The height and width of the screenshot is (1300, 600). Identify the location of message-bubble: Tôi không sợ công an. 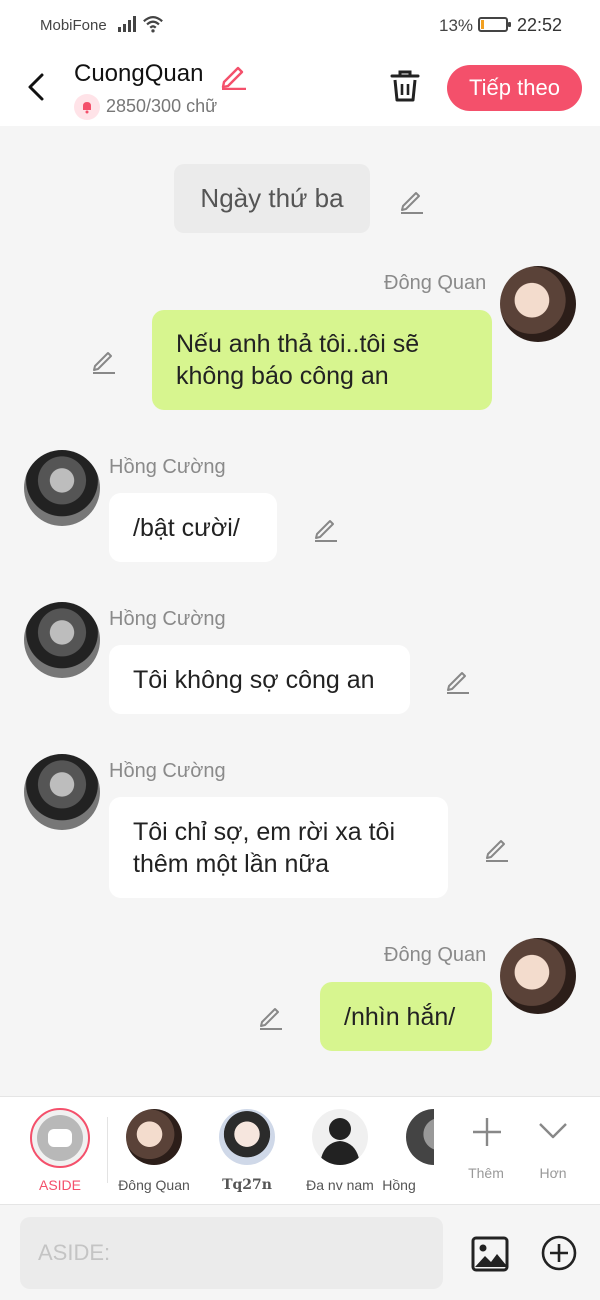
(259, 679).